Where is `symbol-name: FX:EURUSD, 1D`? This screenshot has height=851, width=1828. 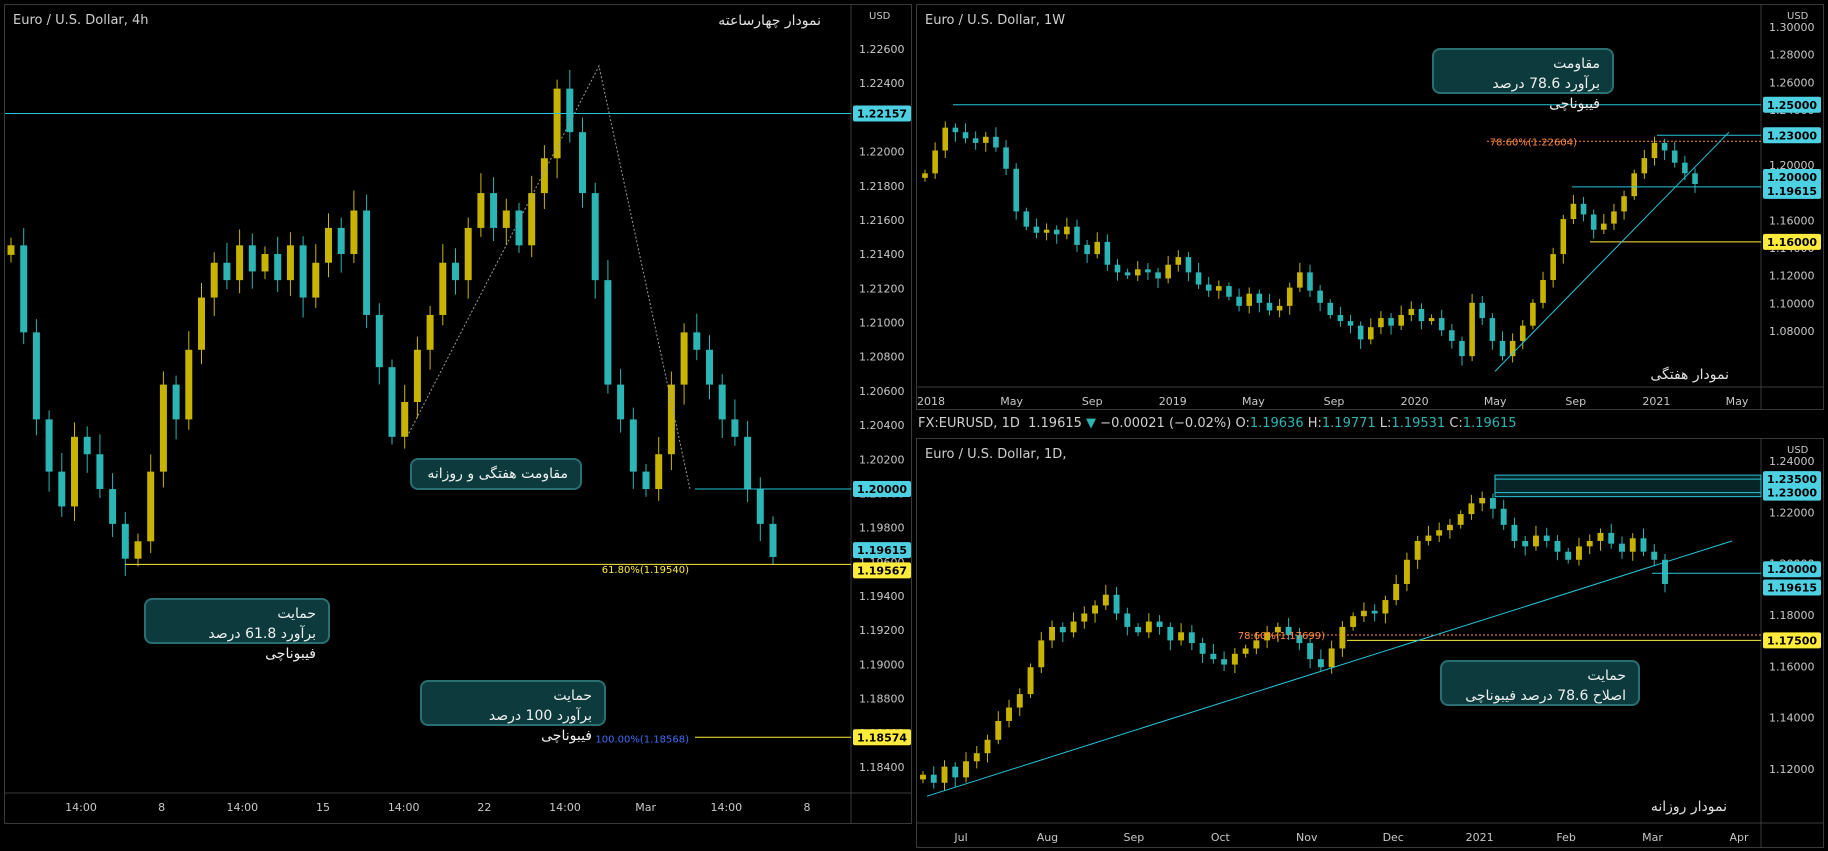
symbol-name: FX:EURUSD, 1D is located at coordinates (969, 423).